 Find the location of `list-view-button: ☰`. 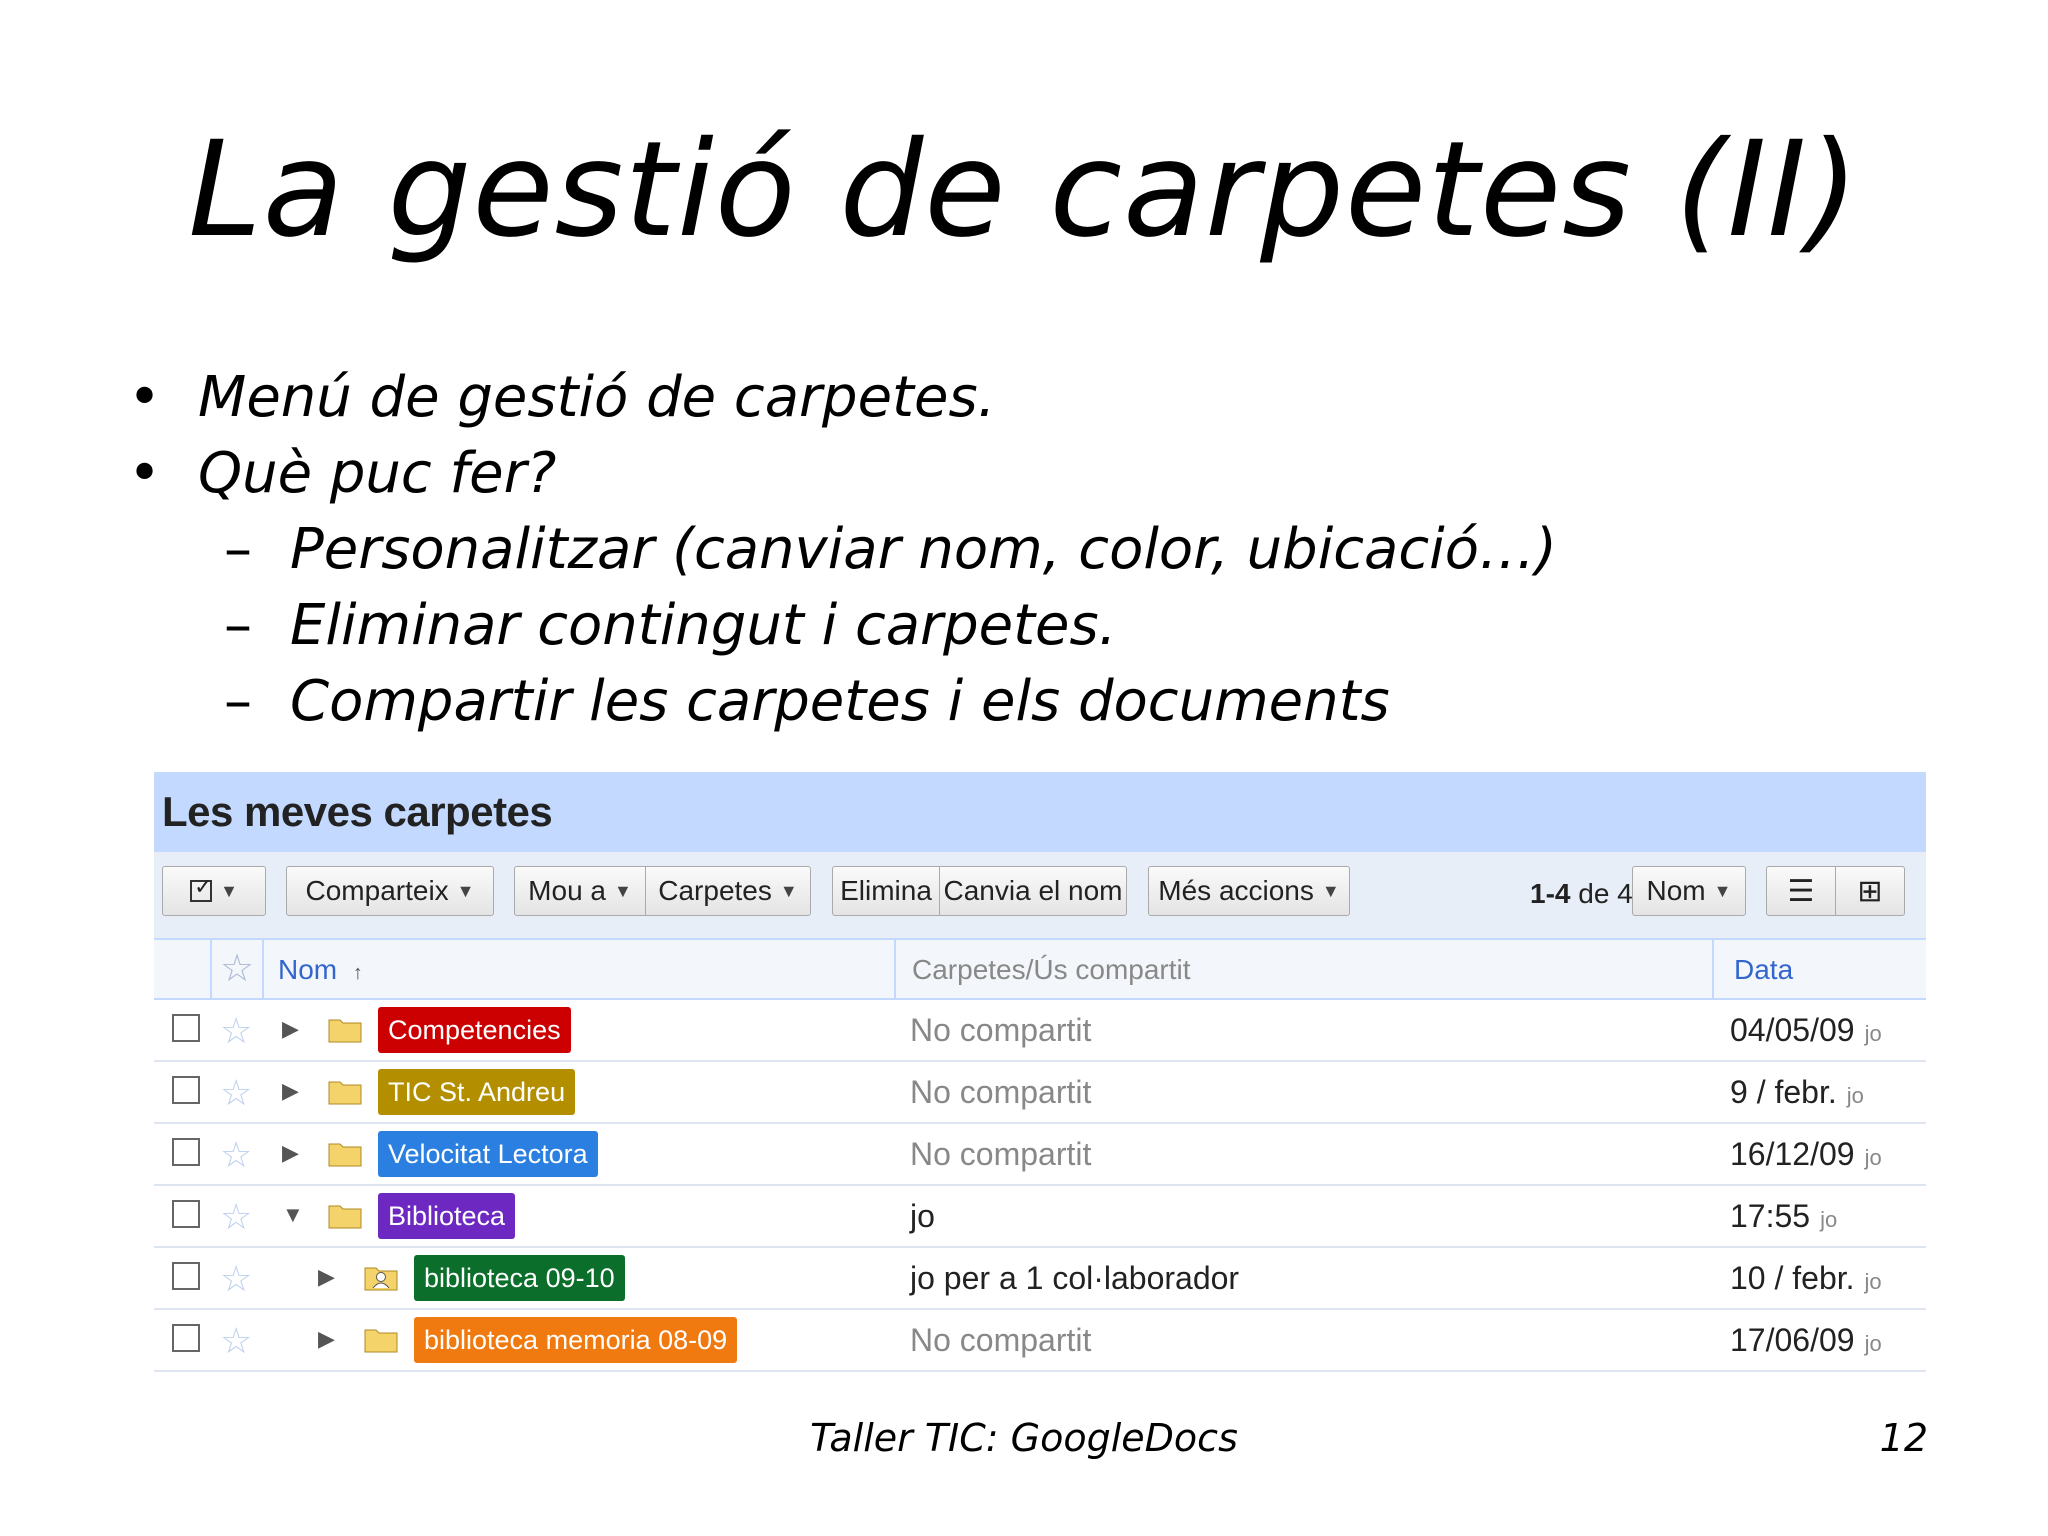

list-view-button: ☰ is located at coordinates (1801, 891).